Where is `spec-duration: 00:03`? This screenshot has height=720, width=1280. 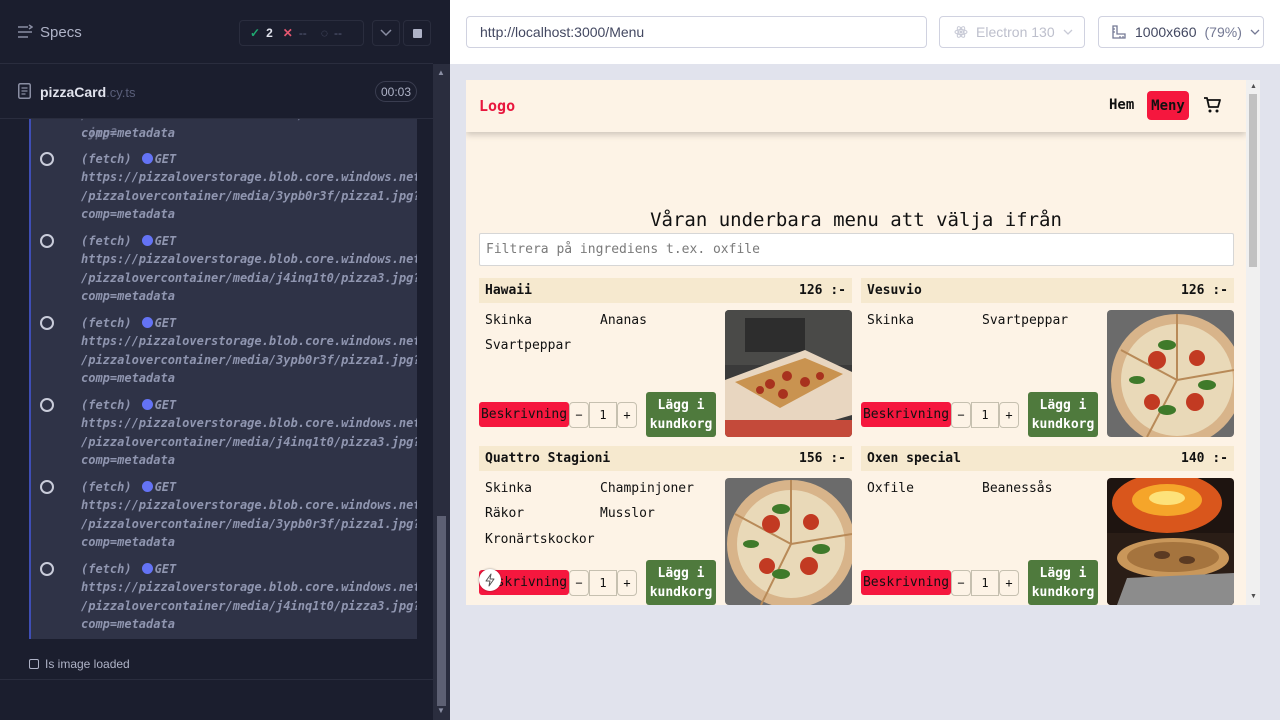 spec-duration: 00:03 is located at coordinates (396, 91).